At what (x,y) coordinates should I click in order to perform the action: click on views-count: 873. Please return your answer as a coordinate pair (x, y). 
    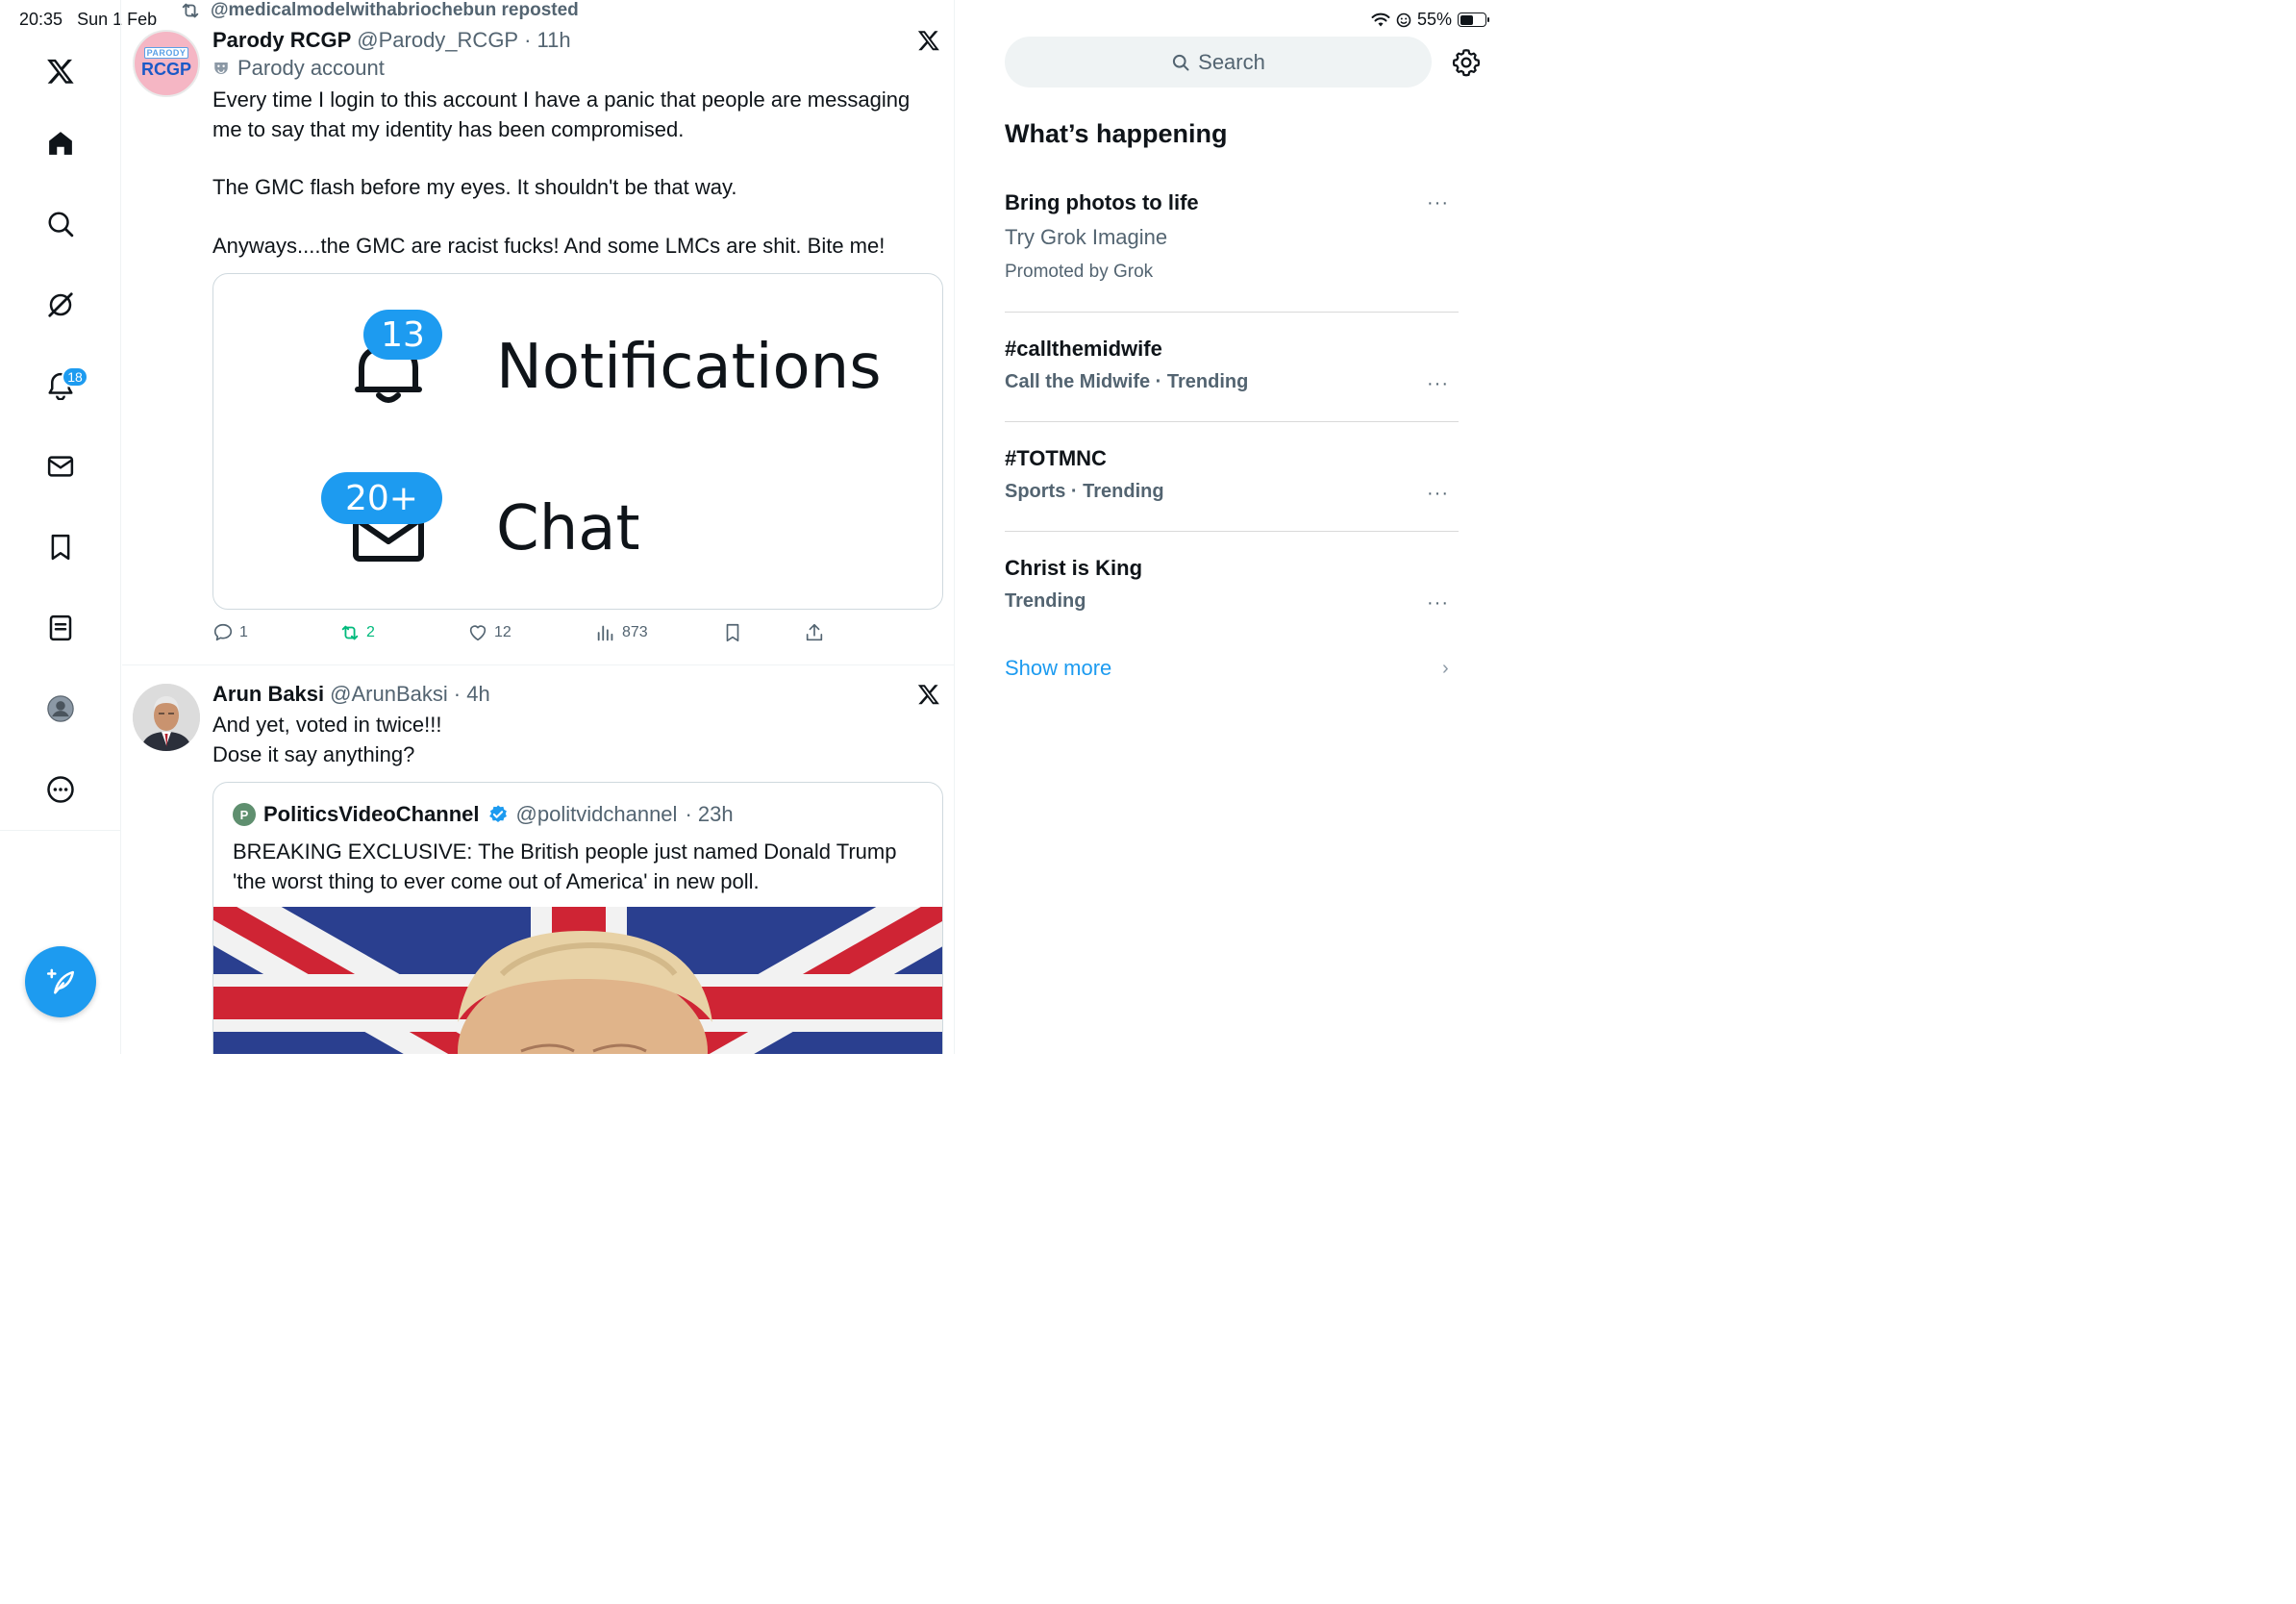
    Looking at the image, I should click on (635, 632).